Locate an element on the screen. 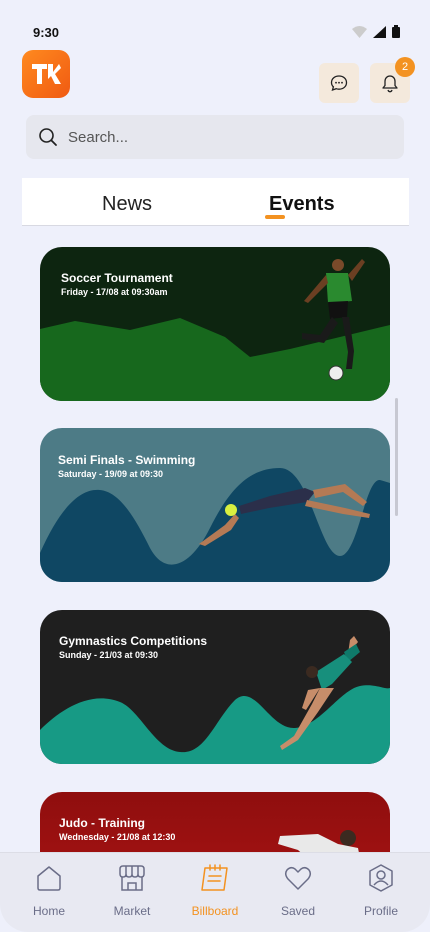 The width and height of the screenshot is (430, 932). event-title: Gymnastics Competitions is located at coordinates (133, 641).